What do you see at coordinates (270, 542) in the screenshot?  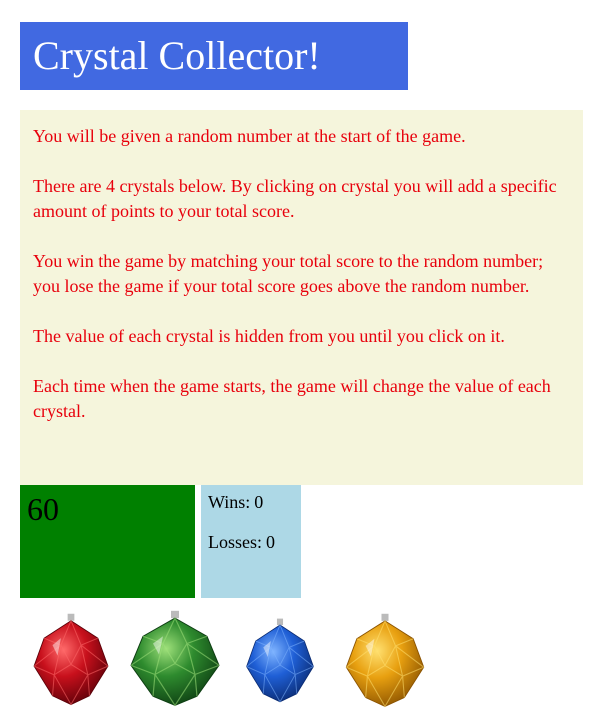 I see `losses-value: 0` at bounding box center [270, 542].